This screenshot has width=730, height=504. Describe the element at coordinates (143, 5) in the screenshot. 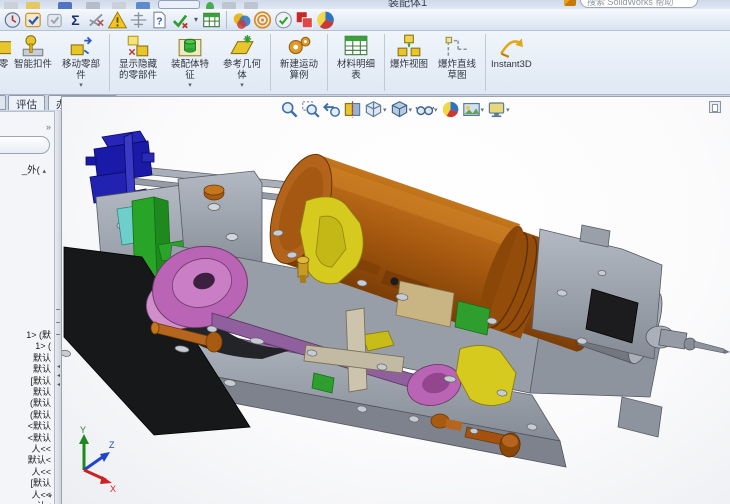

I see `redo-icon` at that location.